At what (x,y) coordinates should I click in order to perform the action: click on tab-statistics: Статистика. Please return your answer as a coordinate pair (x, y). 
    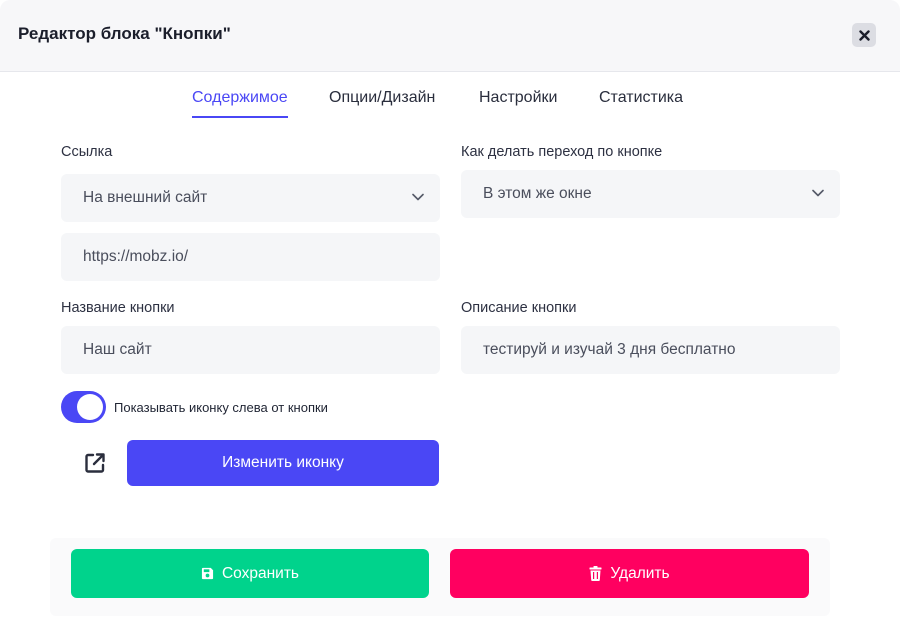
    Looking at the image, I should click on (641, 102).